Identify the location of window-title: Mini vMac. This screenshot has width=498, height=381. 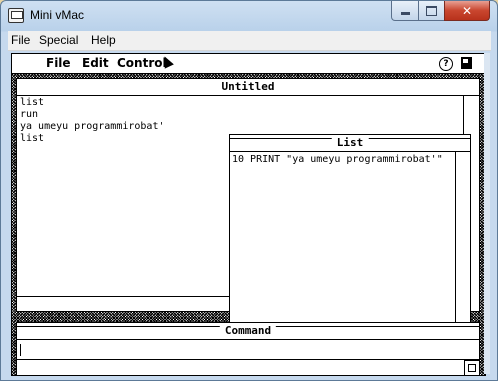
(57, 15).